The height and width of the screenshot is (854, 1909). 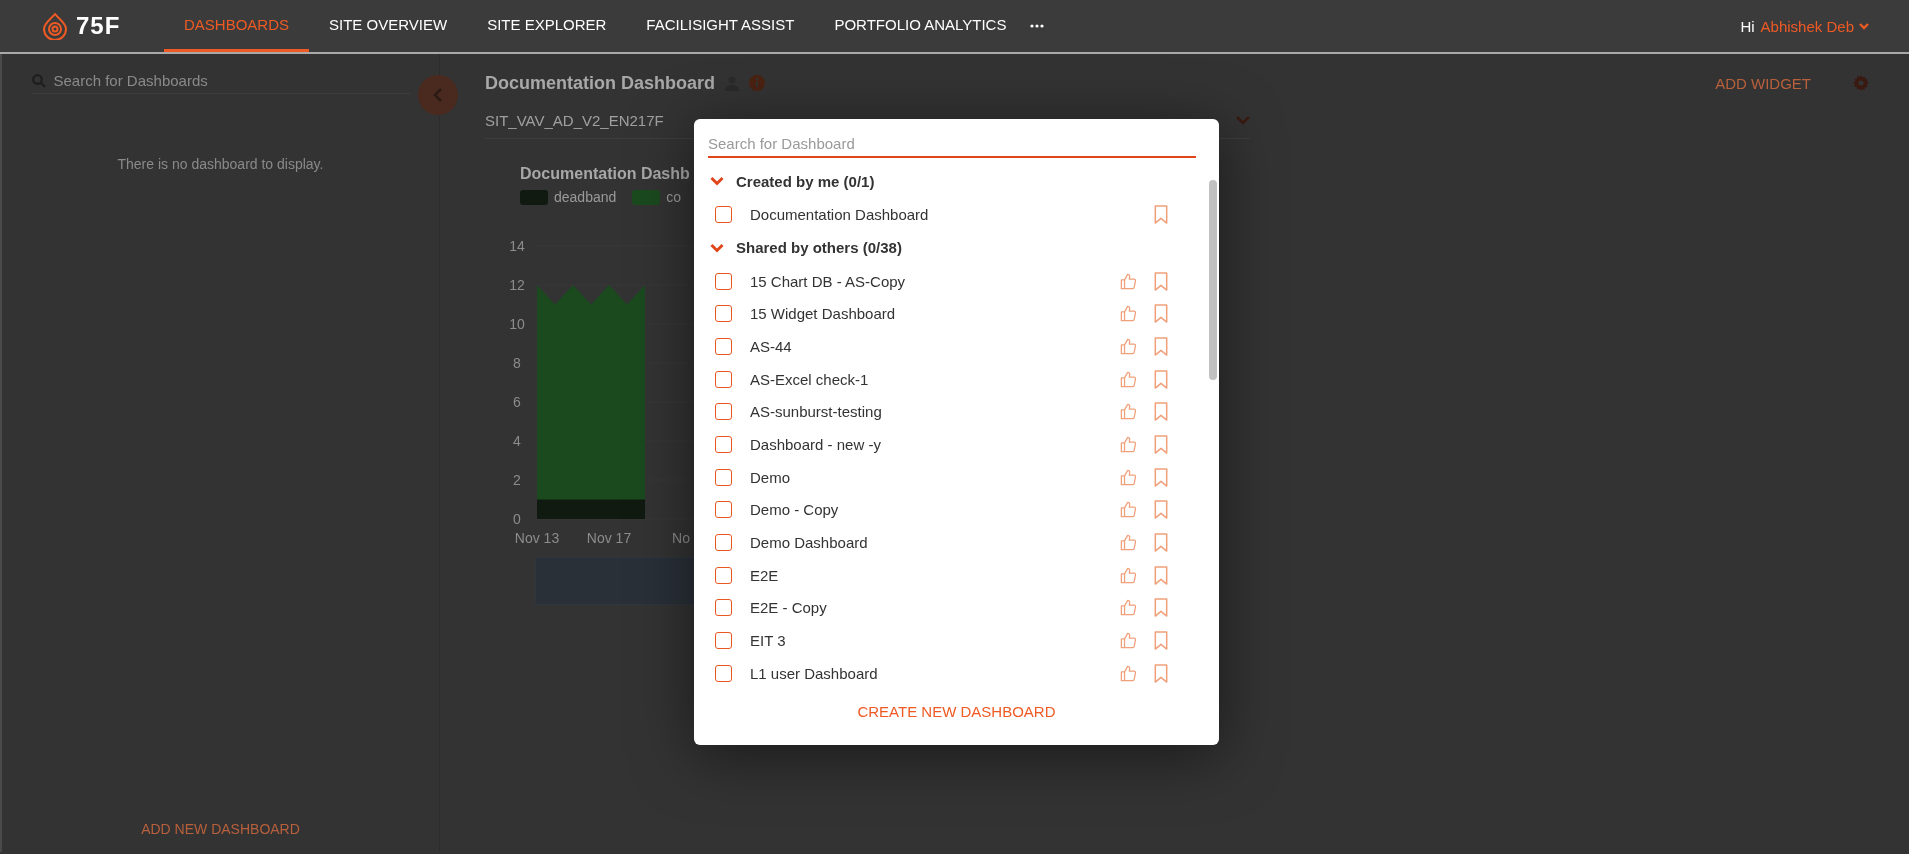 I want to click on widget-title: Documentation Dashb, so click(x=605, y=174).